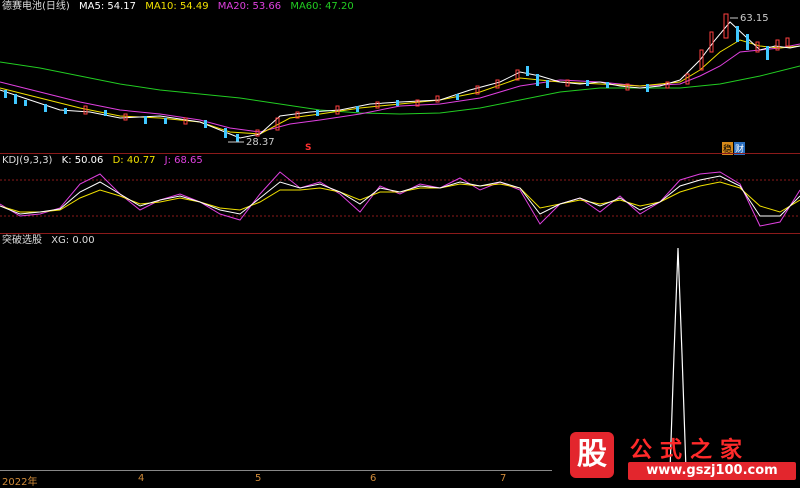 Image resolution: width=800 pixels, height=488 pixels. Describe the element at coordinates (712, 471) in the screenshot. I see `logo-url: www.gszj100.com` at that location.